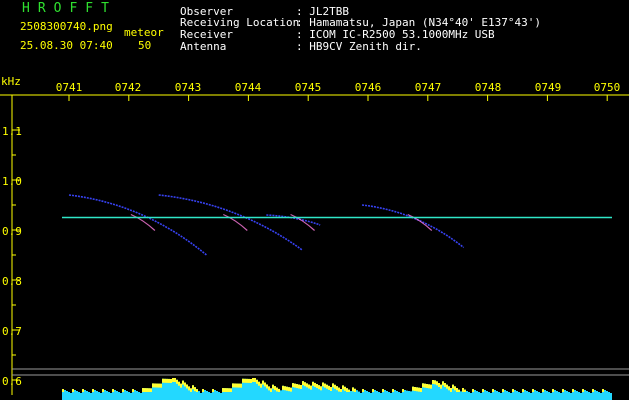  I want to click on x-tick-label: 0741, so click(69, 87).